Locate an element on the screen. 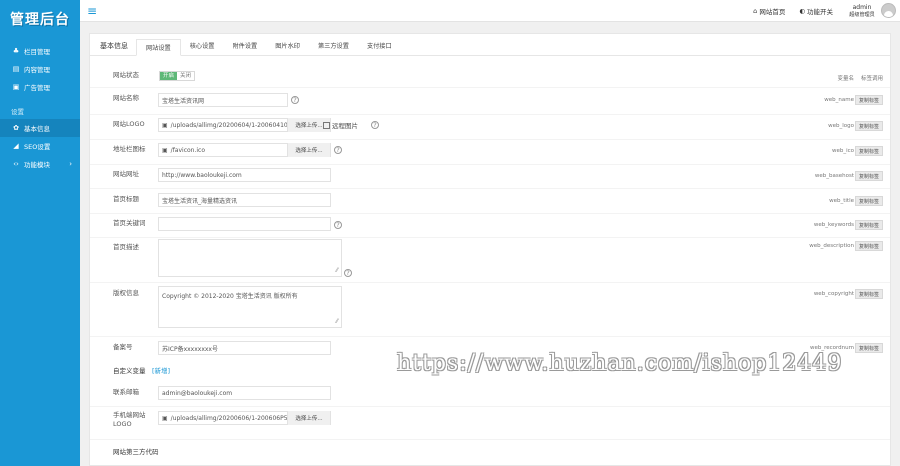 The height and width of the screenshot is (466, 900). feature-switch-link: ◐ 功能开关 is located at coordinates (816, 11).